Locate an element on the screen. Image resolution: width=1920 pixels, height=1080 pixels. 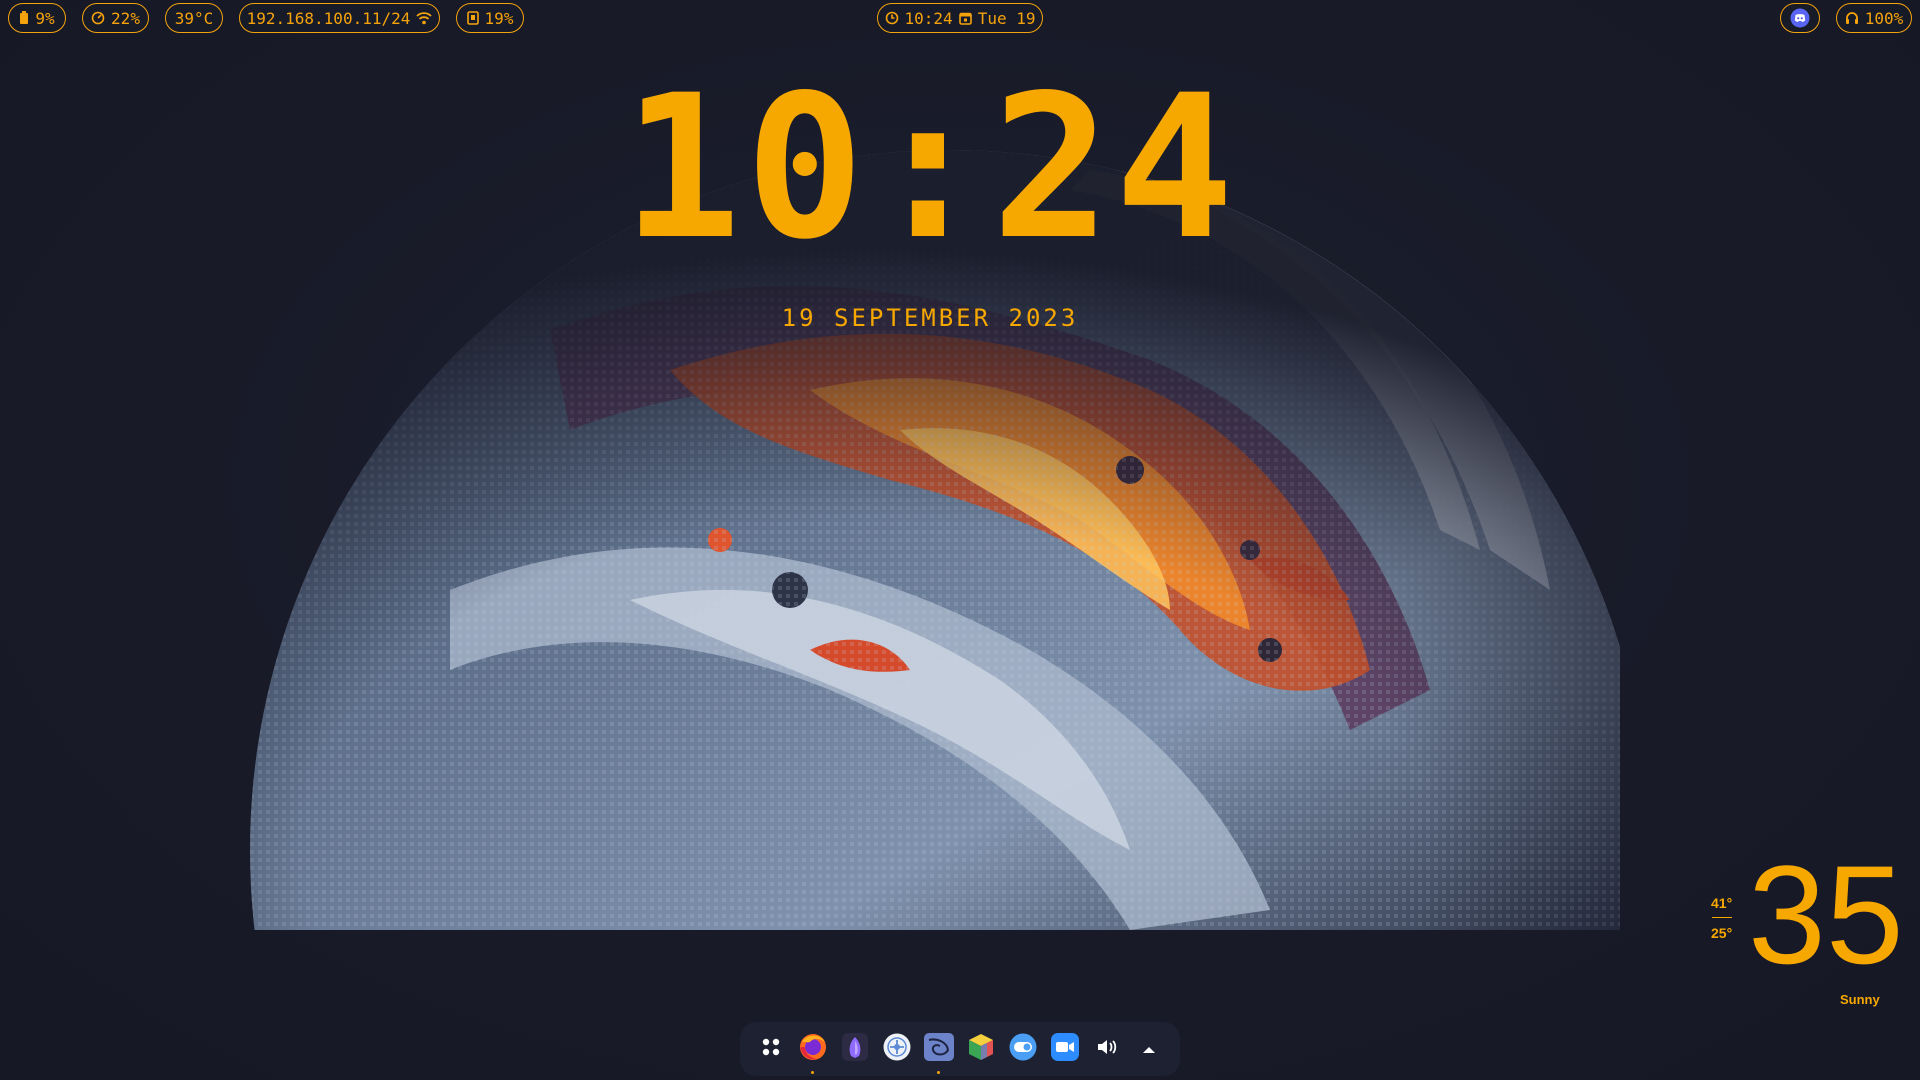
volume-value: 100% is located at coordinates (1884, 18).